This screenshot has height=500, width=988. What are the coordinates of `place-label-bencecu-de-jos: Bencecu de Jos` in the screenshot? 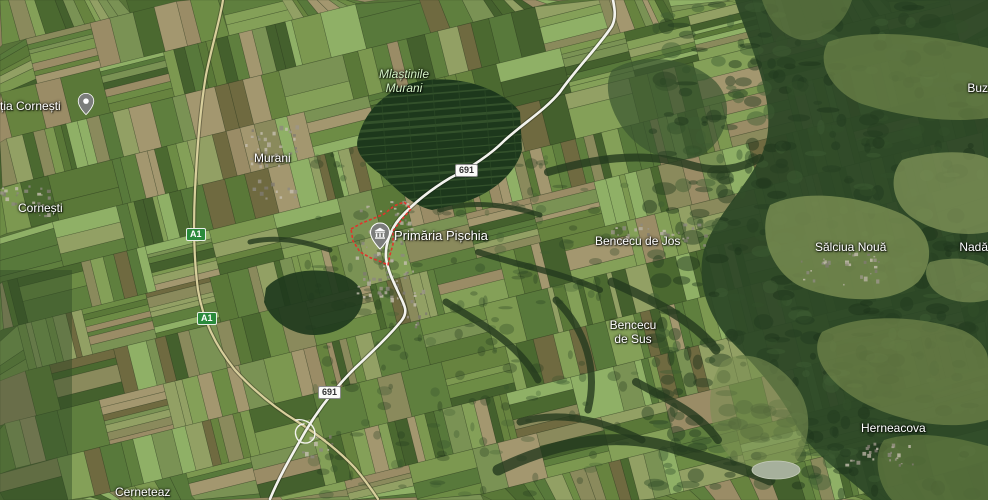 It's located at (637, 241).